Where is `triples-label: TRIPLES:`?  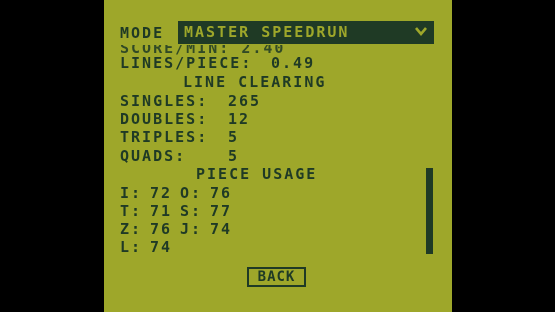 triples-label: TRIPLES: is located at coordinates (164, 137).